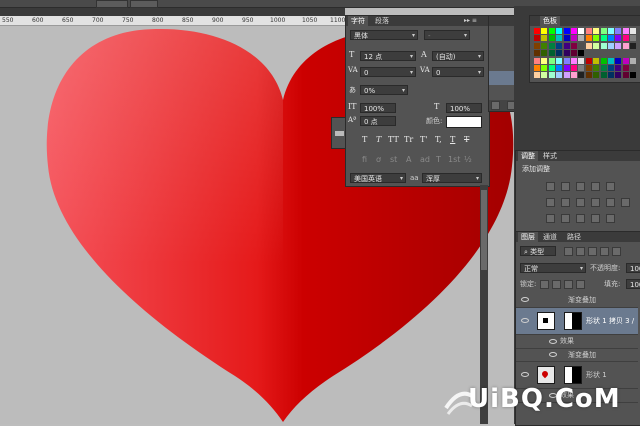  Describe the element at coordinates (538, 251) in the screenshot. I see `layer-filter-select: ⌕ 类型` at that location.